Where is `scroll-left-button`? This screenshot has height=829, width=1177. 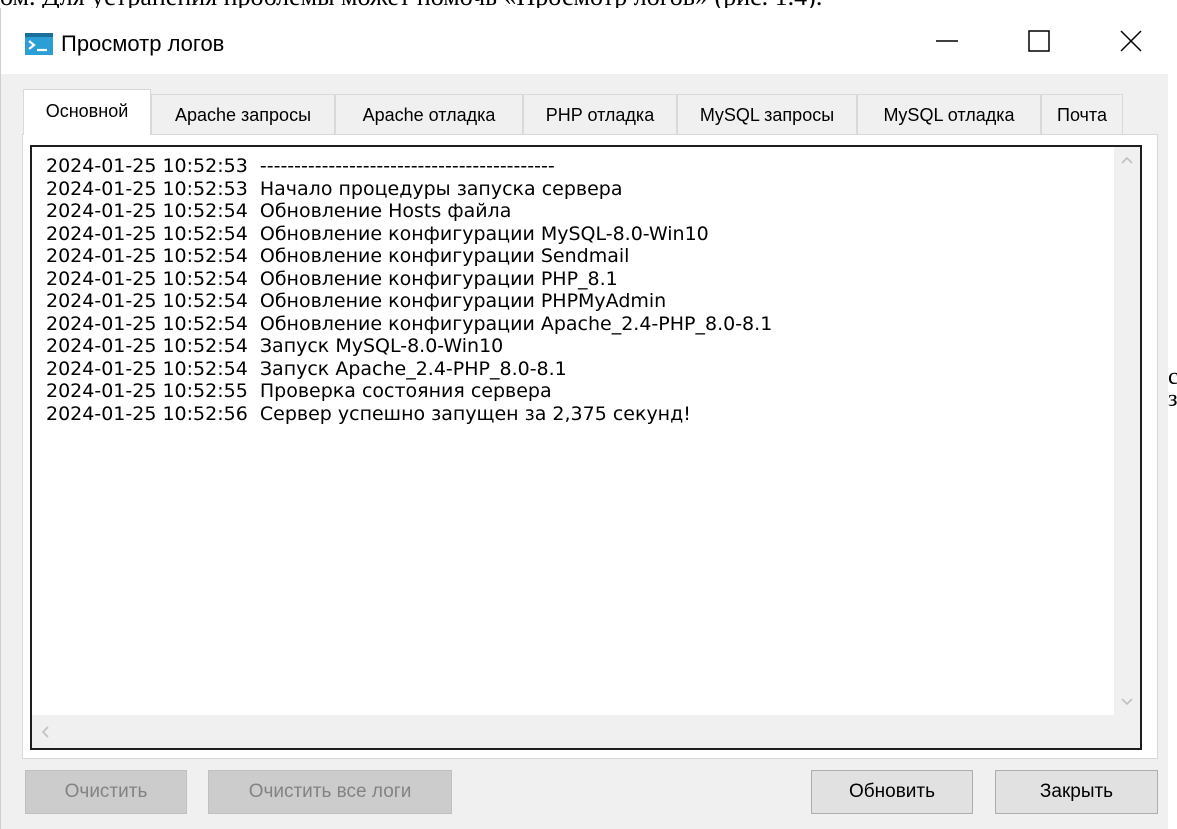 scroll-left-button is located at coordinates (45, 731).